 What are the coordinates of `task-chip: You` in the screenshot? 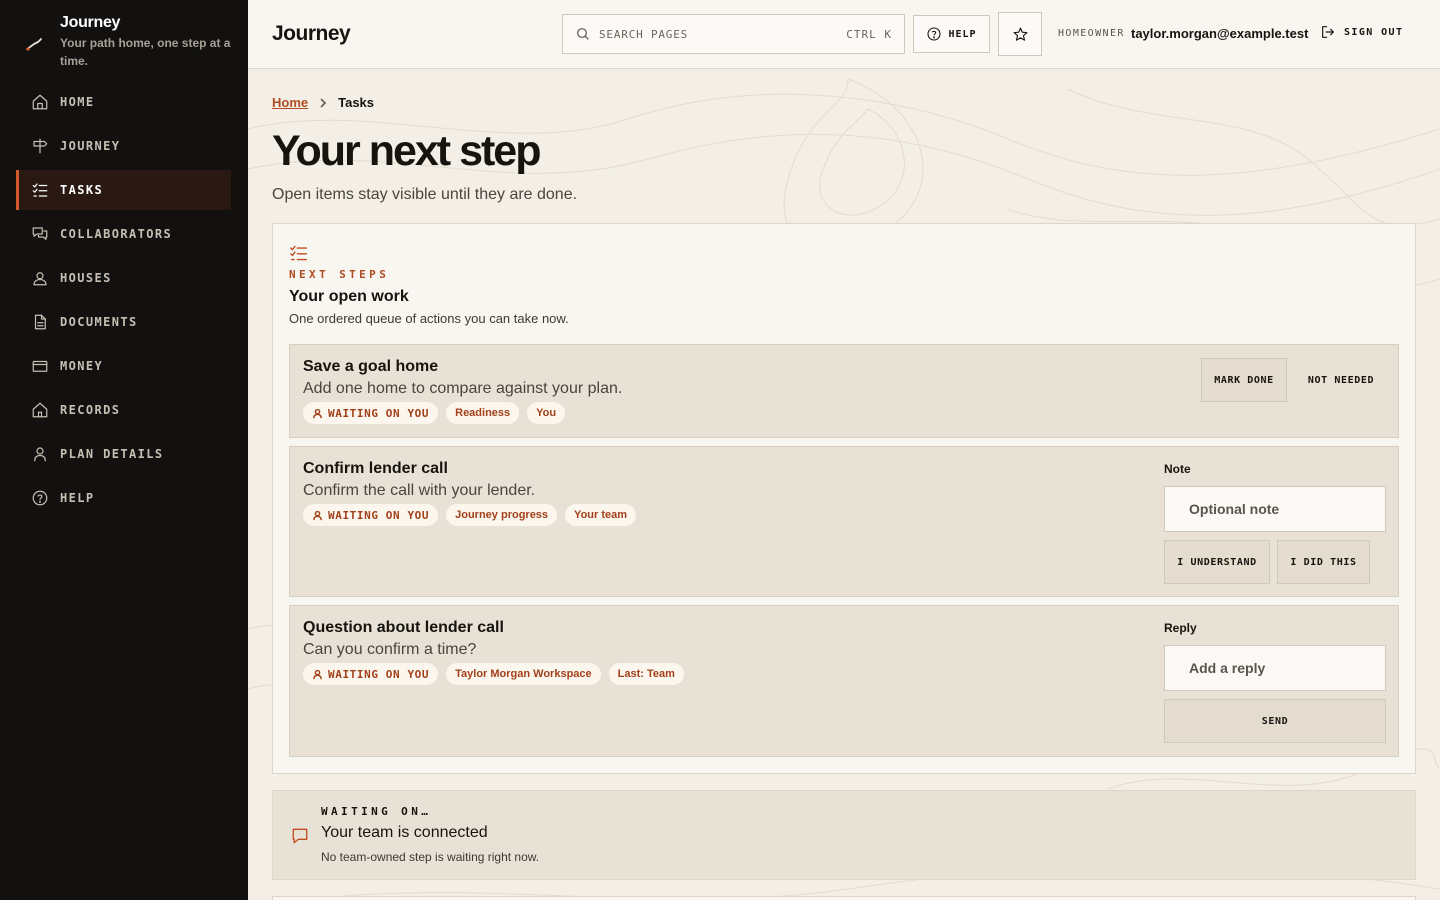 It's located at (546, 413).